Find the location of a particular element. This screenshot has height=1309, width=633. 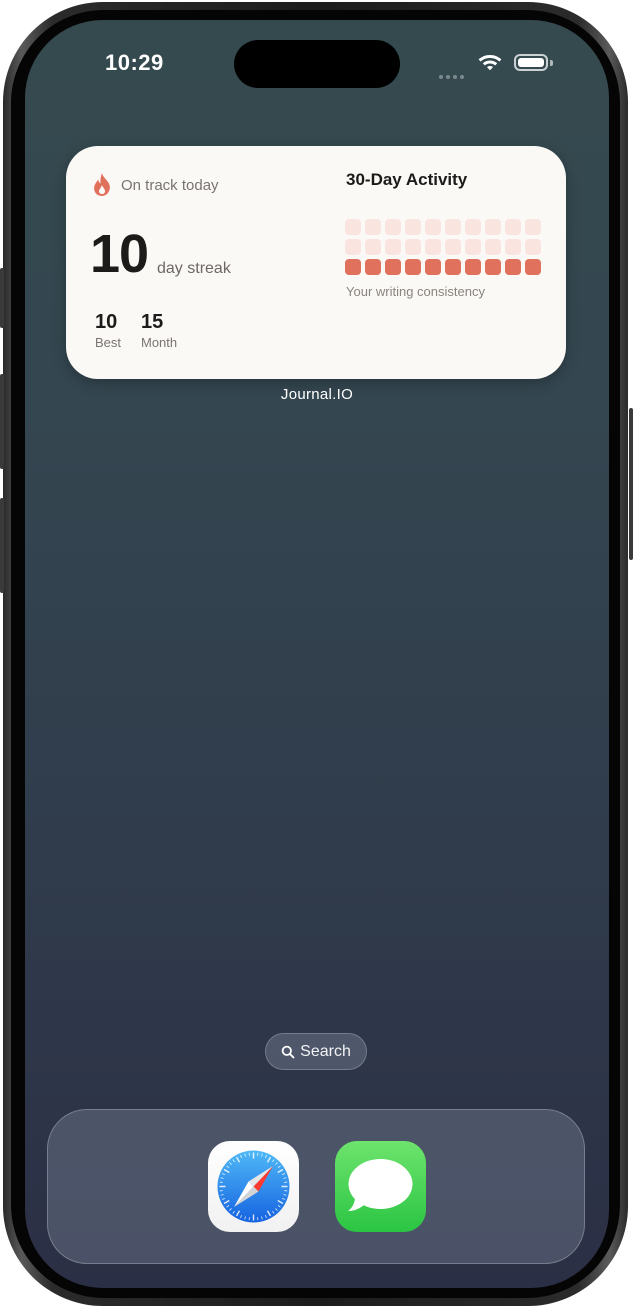

stat-best: 10 Best is located at coordinates (108, 331).